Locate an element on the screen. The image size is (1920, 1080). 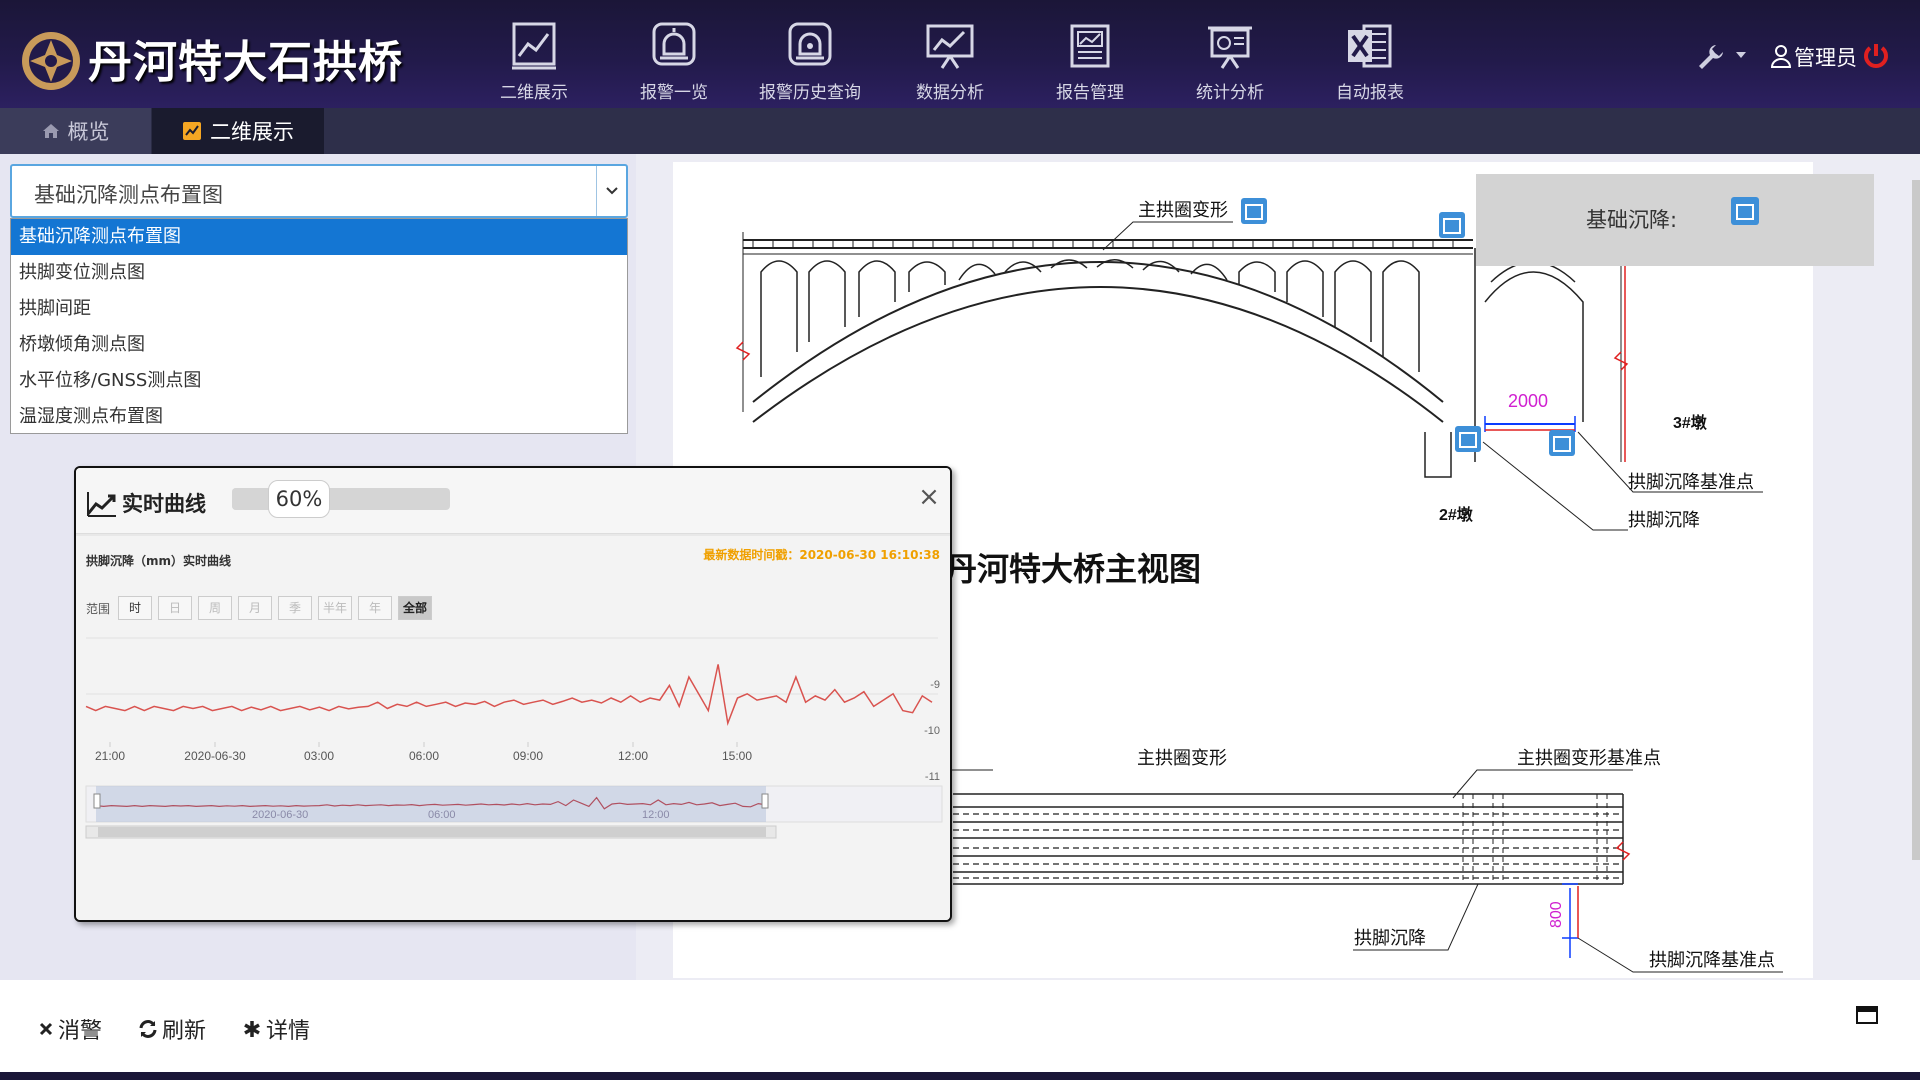
scrollbar-thumb is located at coordinates (1916, 520).